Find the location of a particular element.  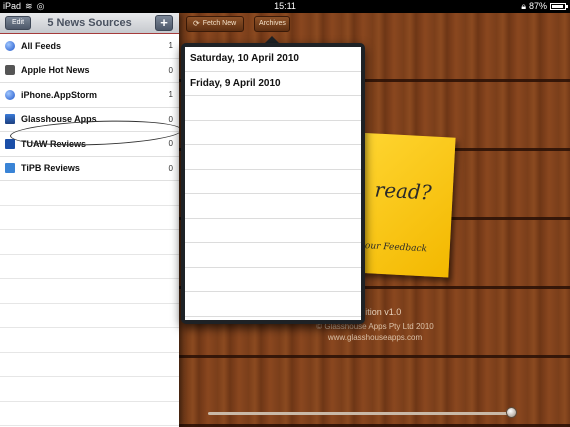

slider-track is located at coordinates (361, 413).